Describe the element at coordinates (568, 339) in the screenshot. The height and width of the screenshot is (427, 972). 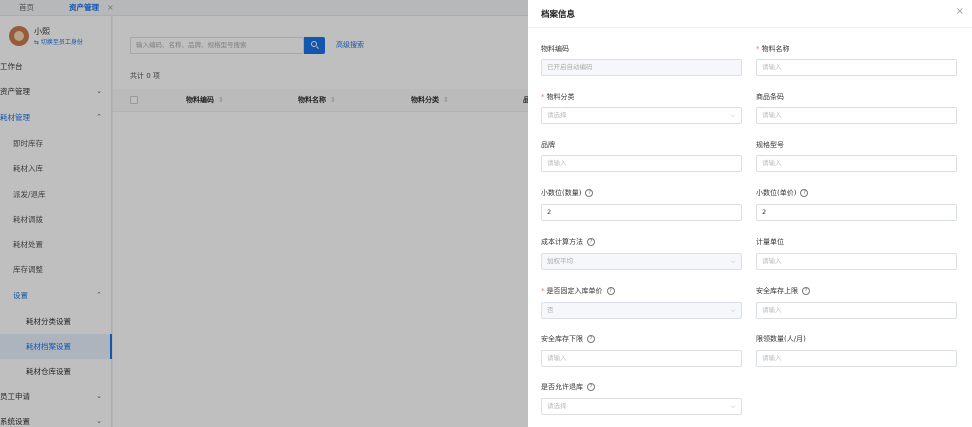
I see `field-label-safety-lower: 安全库存下限?` at that location.